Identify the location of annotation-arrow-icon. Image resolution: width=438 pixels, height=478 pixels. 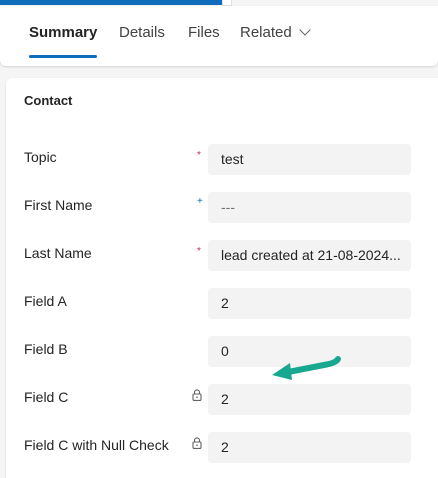
(306, 368).